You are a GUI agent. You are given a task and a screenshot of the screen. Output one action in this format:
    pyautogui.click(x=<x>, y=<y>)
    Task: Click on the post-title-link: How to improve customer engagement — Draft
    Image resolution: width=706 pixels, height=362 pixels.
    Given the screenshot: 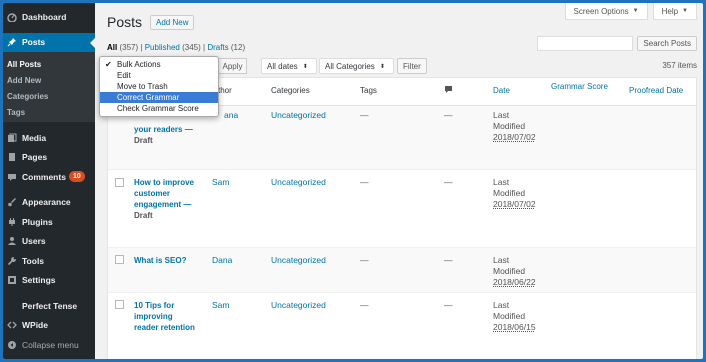 What is the action you would take?
    pyautogui.click(x=170, y=199)
    